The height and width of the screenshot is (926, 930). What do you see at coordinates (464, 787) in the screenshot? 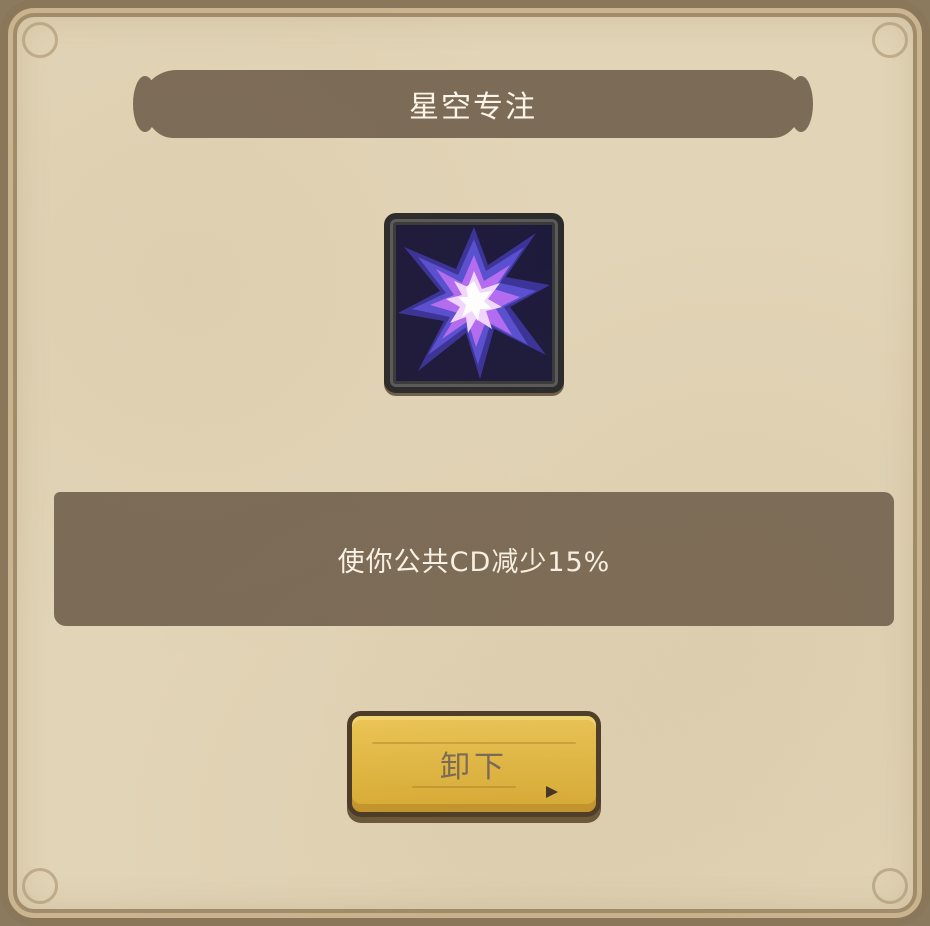
I see `wood-grain` at bounding box center [464, 787].